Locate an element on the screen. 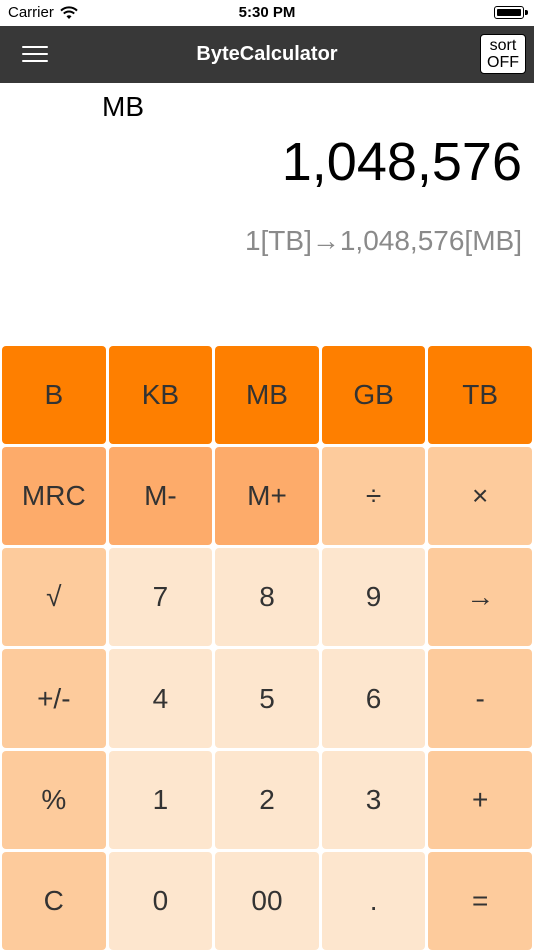  key-digit-1: 1 is located at coordinates (160, 799).